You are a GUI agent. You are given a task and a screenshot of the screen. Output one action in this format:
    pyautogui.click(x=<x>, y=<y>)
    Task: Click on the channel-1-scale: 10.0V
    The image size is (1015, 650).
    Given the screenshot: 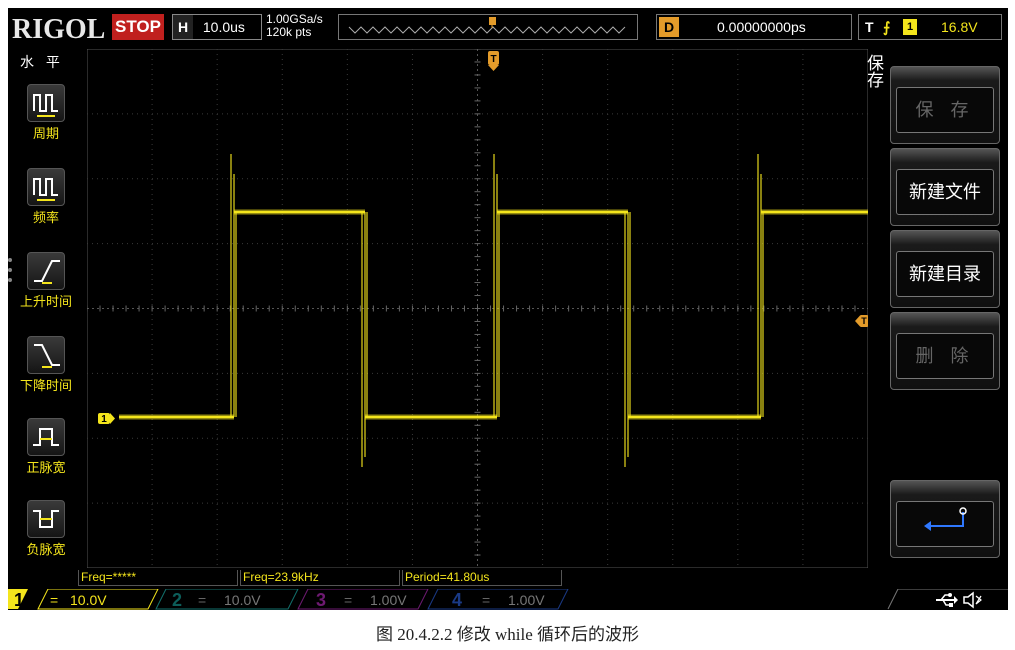 What is the action you would take?
    pyautogui.click(x=88, y=600)
    